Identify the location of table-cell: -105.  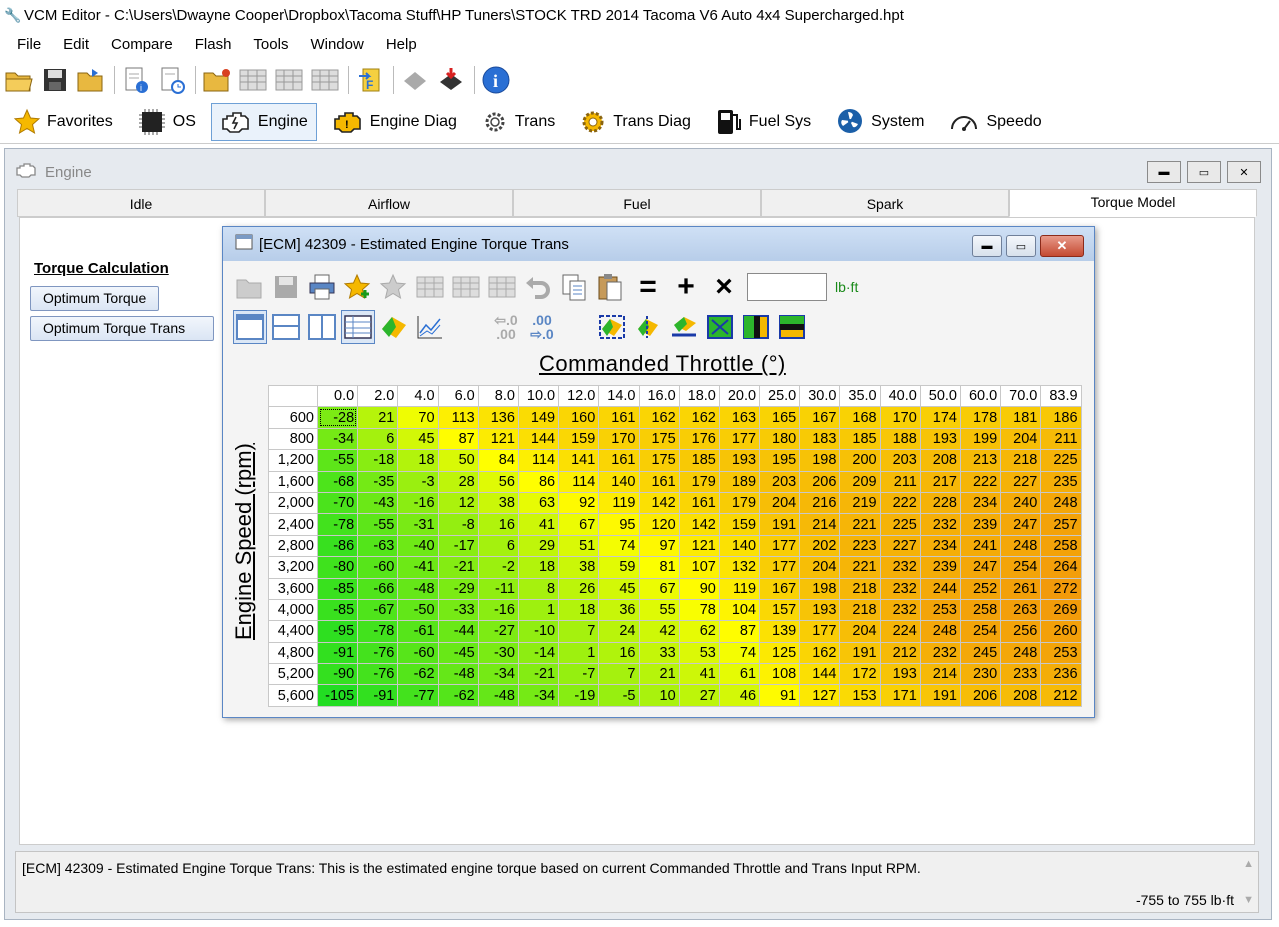
(337, 695).